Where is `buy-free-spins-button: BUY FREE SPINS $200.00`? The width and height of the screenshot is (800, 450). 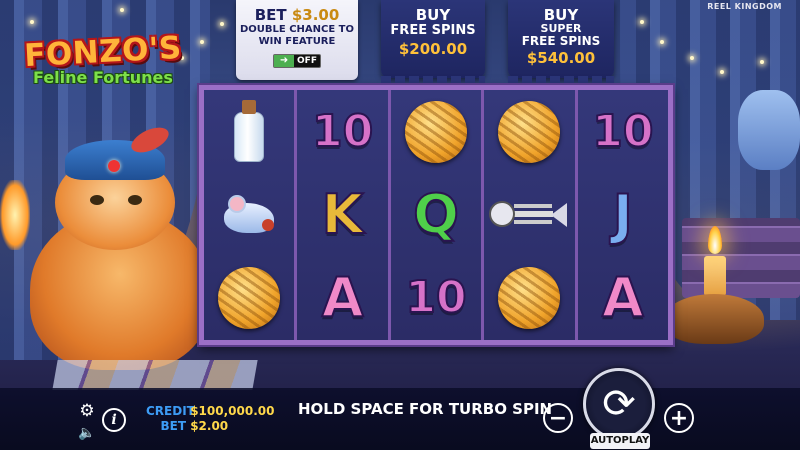
buy-free-spins-button: BUY FREE SPINS $200.00 is located at coordinates (433, 43).